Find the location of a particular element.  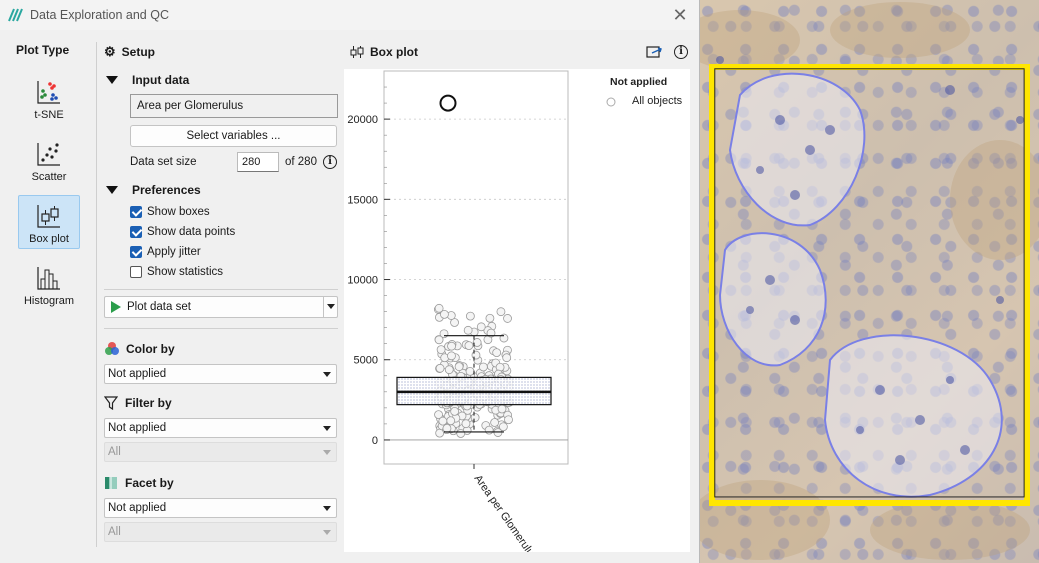

plot-type-heading: Plot Type is located at coordinates (43, 50).